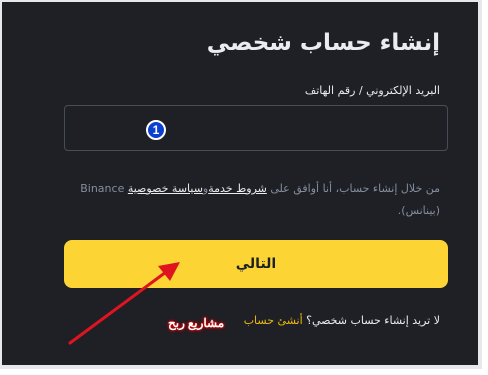  What do you see at coordinates (165, 188) in the screenshot?
I see `privacy-policy-link: سياسة خصوصية` at bounding box center [165, 188].